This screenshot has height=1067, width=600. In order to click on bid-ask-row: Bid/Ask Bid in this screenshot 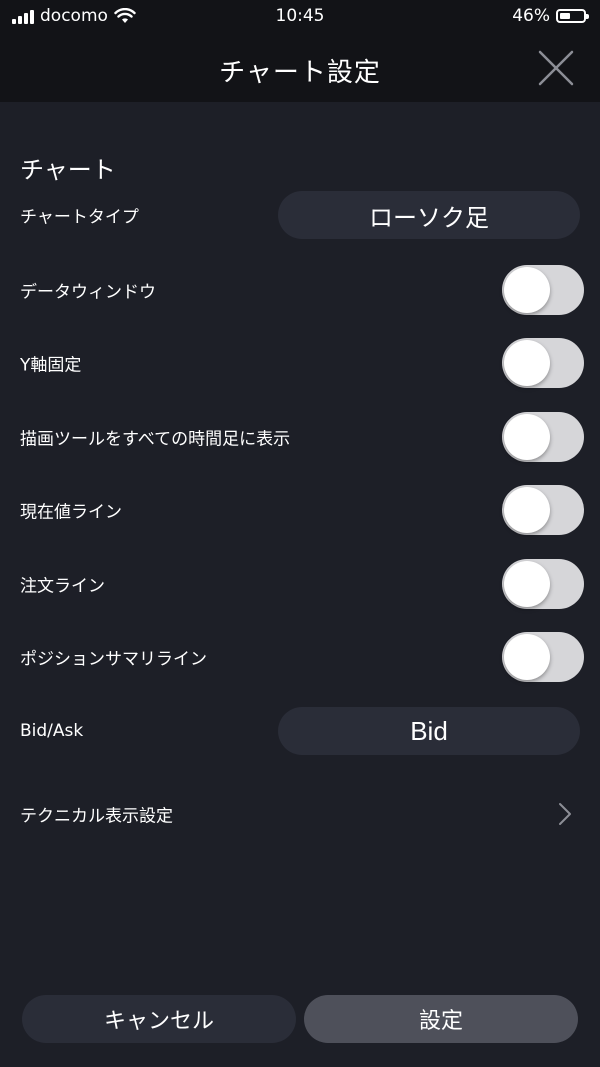, I will do `click(300, 731)`.